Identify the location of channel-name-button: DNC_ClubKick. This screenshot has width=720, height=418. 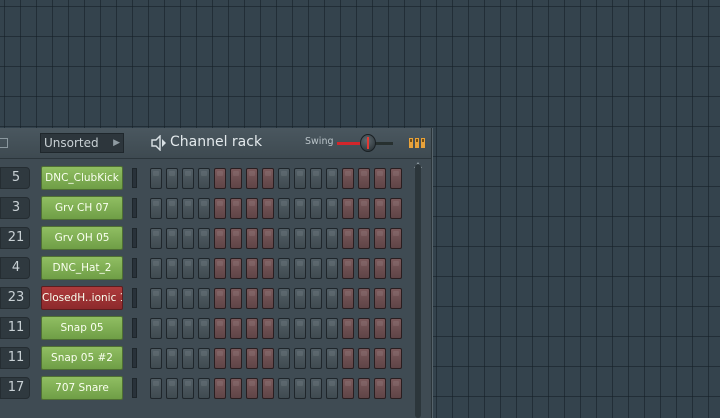
(82, 178).